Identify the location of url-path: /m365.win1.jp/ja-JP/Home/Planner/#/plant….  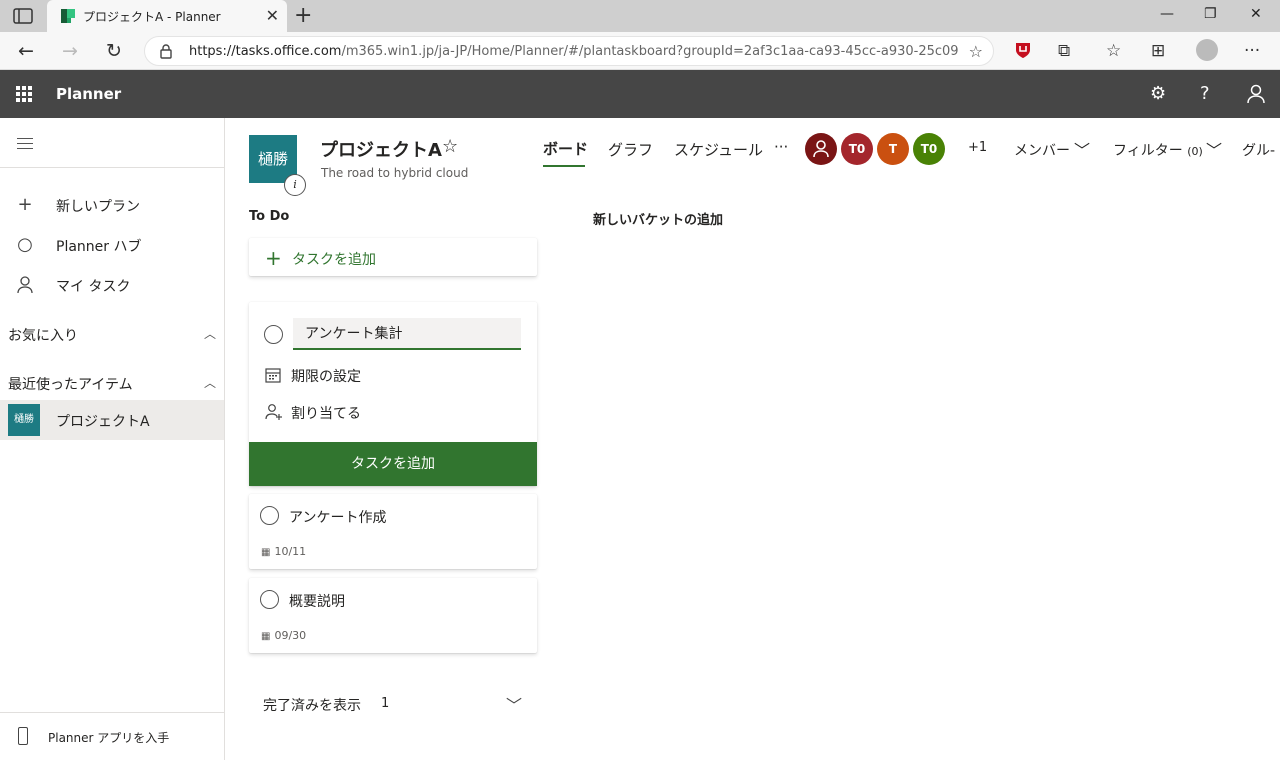
(650, 51).